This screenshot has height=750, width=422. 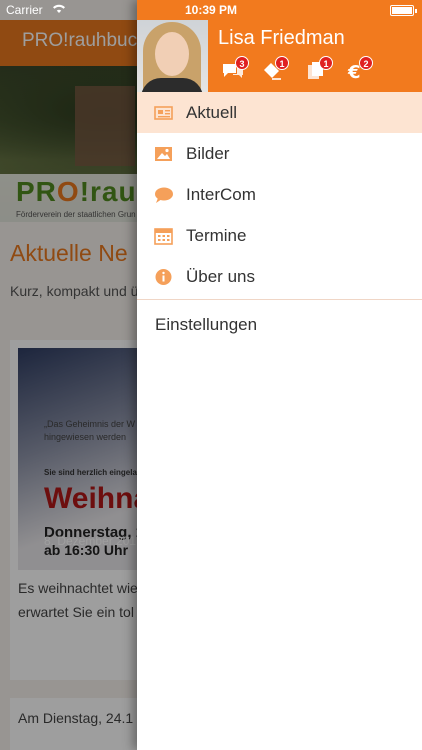 What do you see at coordinates (164, 154) in the screenshot?
I see `image-icon` at bounding box center [164, 154].